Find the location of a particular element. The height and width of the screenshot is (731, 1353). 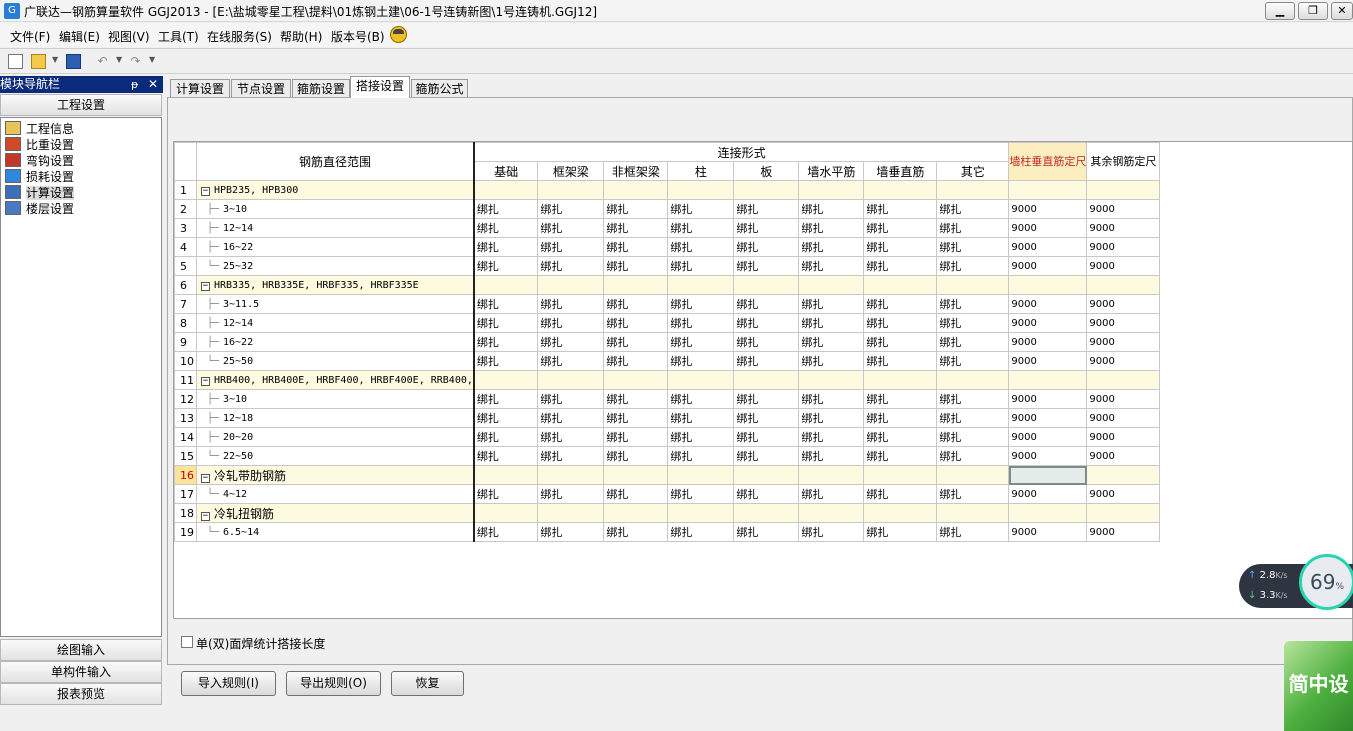

group-cell: − 冷轧扭钢筋 is located at coordinates (335, 513).